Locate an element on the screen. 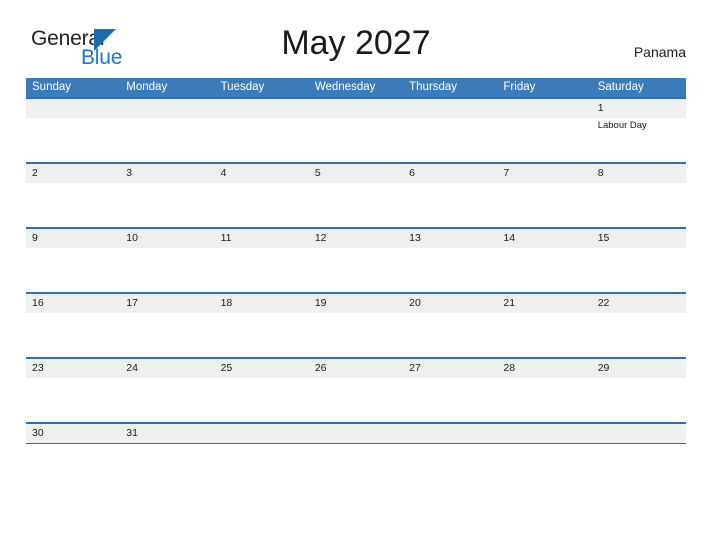 The width and height of the screenshot is (712, 550). calendar-day-cell: 28 is located at coordinates (544, 390).